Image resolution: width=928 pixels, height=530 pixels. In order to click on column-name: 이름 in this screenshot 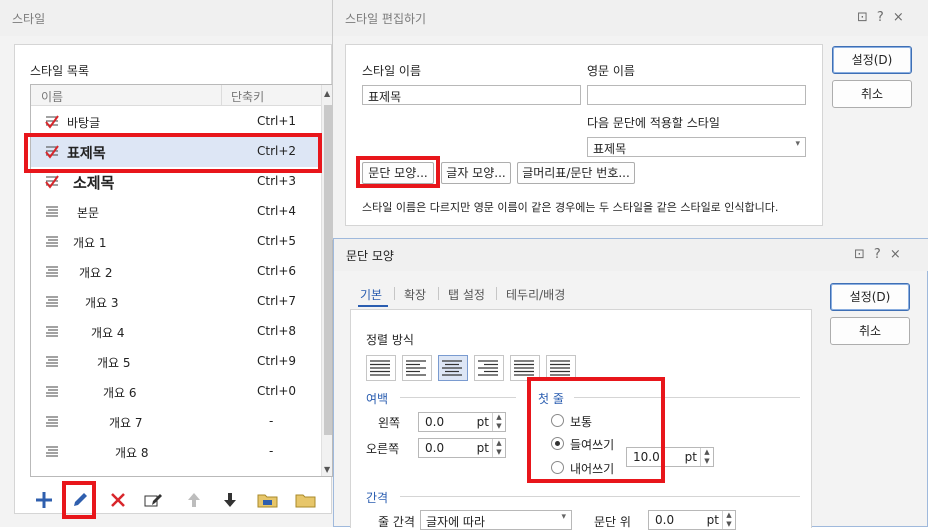, I will do `click(52, 96)`.